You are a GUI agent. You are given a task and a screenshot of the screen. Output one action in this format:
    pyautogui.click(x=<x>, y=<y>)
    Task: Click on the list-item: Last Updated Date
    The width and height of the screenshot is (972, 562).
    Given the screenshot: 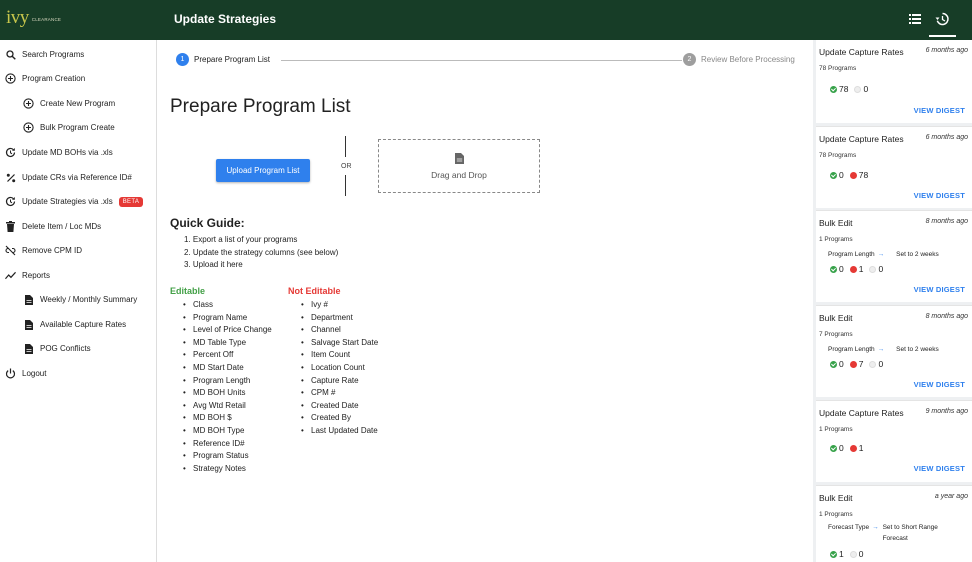 What is the action you would take?
    pyautogui.click(x=344, y=431)
    